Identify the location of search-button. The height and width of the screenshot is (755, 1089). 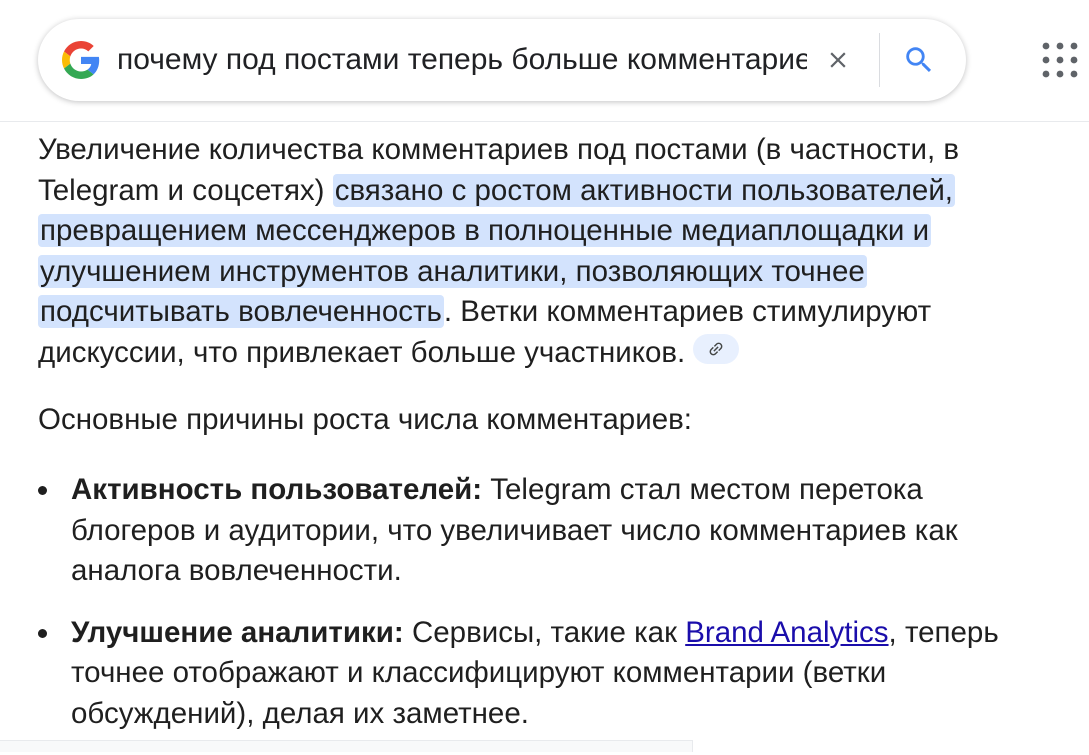
(919, 60).